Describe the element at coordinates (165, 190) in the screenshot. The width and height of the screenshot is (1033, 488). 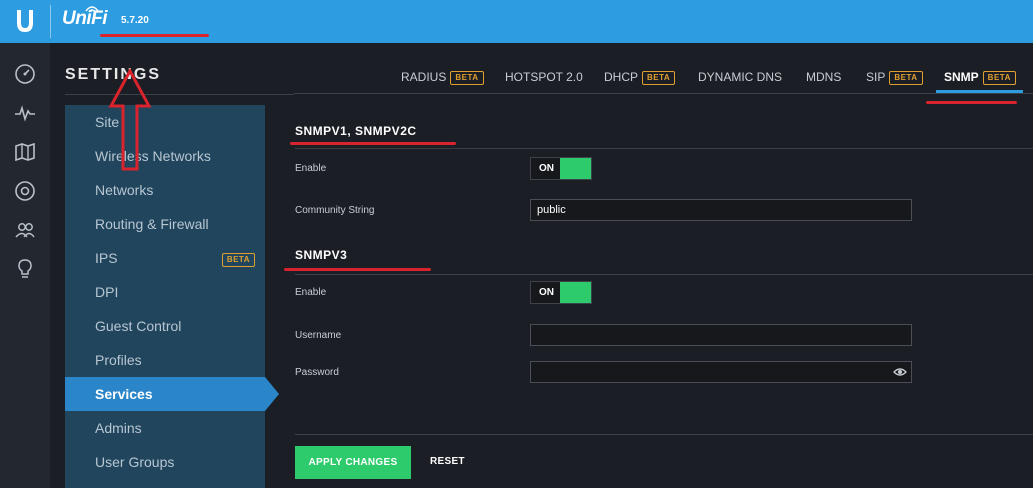
I see `nav-item-networks: Networks` at that location.